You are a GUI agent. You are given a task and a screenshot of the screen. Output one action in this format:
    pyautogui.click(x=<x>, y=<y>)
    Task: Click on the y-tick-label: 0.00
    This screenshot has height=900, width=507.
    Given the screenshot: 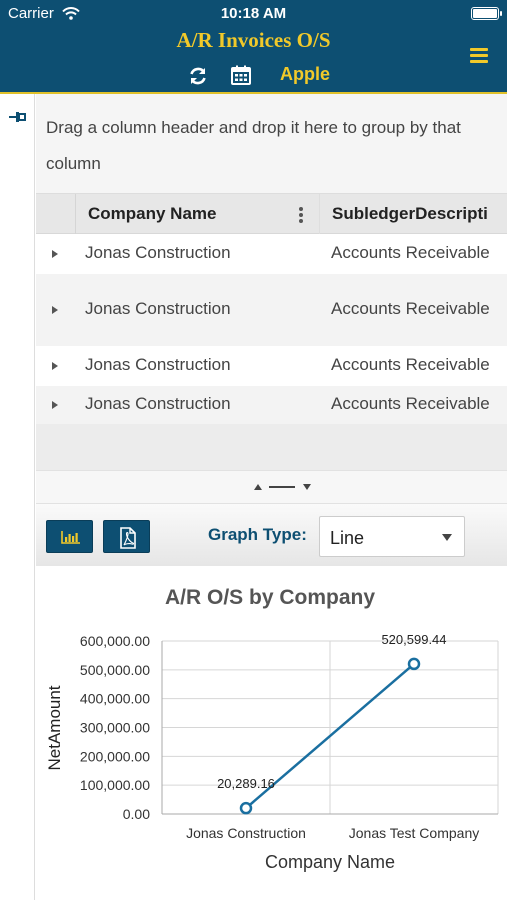 What is the action you would take?
    pyautogui.click(x=136, y=814)
    